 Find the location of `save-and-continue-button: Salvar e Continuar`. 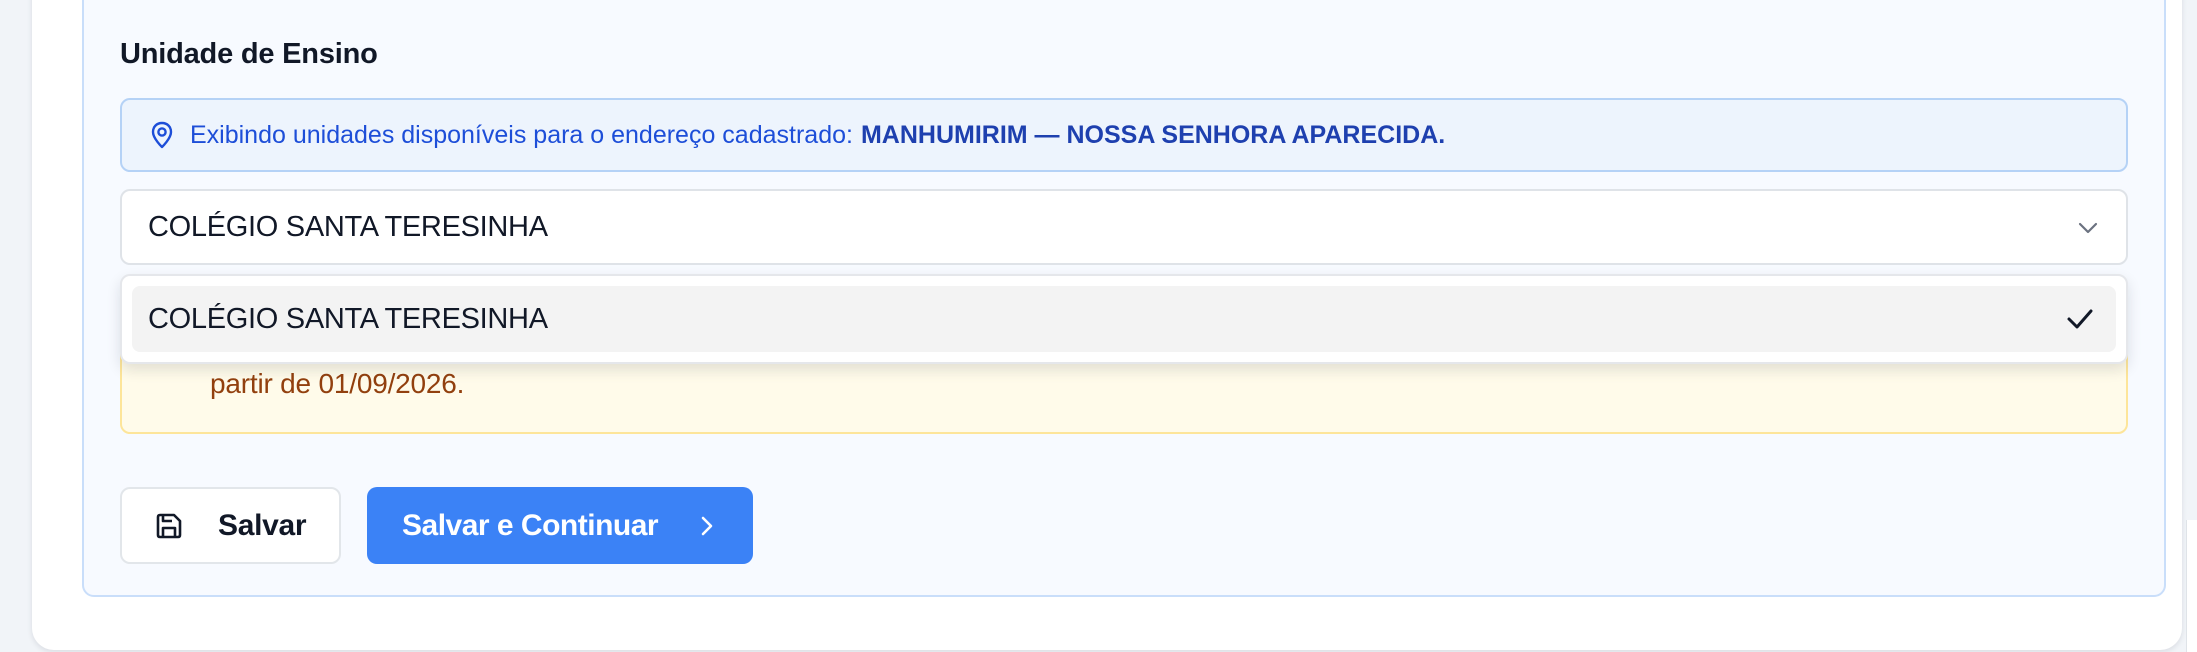

save-and-continue-button: Salvar e Continuar is located at coordinates (560, 525).